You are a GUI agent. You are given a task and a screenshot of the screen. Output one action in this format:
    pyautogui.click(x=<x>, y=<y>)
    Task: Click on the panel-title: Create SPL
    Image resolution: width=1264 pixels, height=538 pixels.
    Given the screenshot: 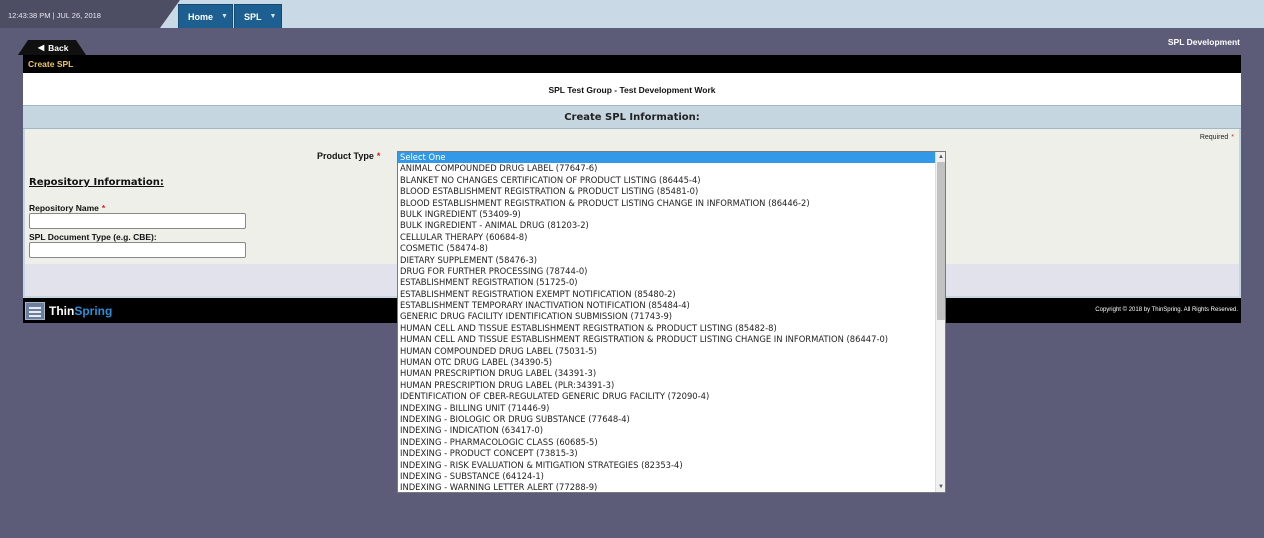 What is the action you would take?
    pyautogui.click(x=632, y=64)
    